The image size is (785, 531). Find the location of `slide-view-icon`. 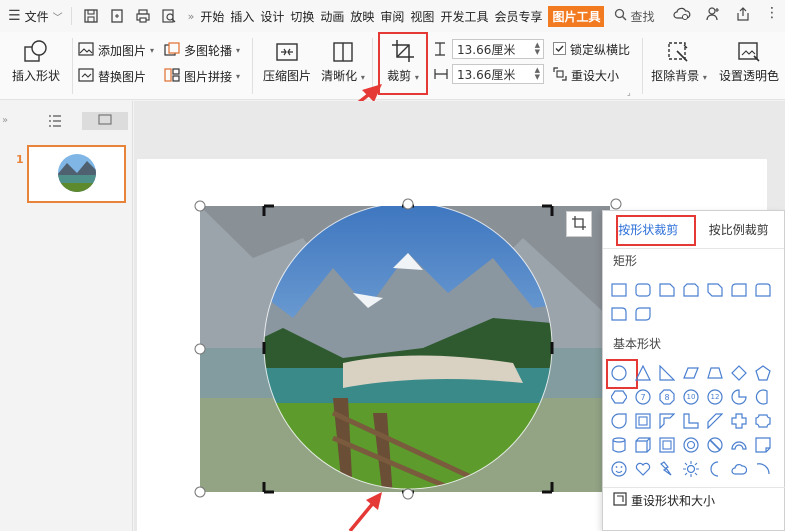

slide-view-icon is located at coordinates (105, 121).